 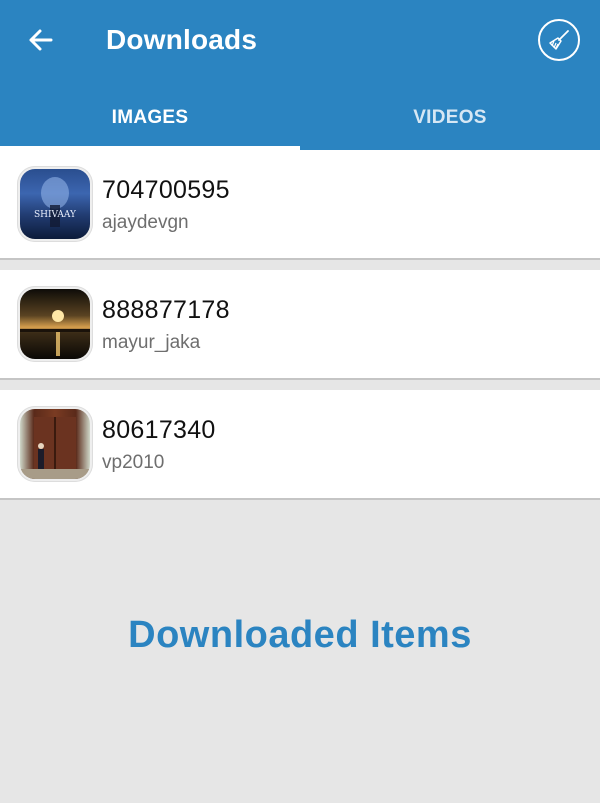 What do you see at coordinates (450, 118) in the screenshot?
I see `tab-videos: VIDEOS` at bounding box center [450, 118].